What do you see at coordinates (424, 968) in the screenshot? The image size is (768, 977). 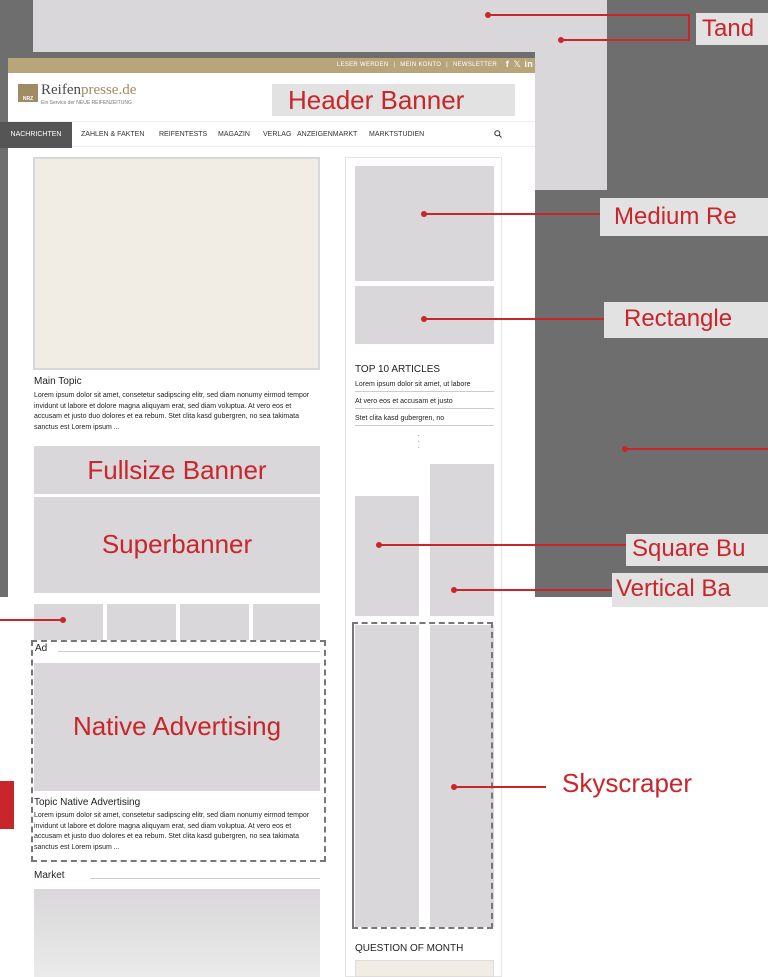 I see `question-box` at bounding box center [424, 968].